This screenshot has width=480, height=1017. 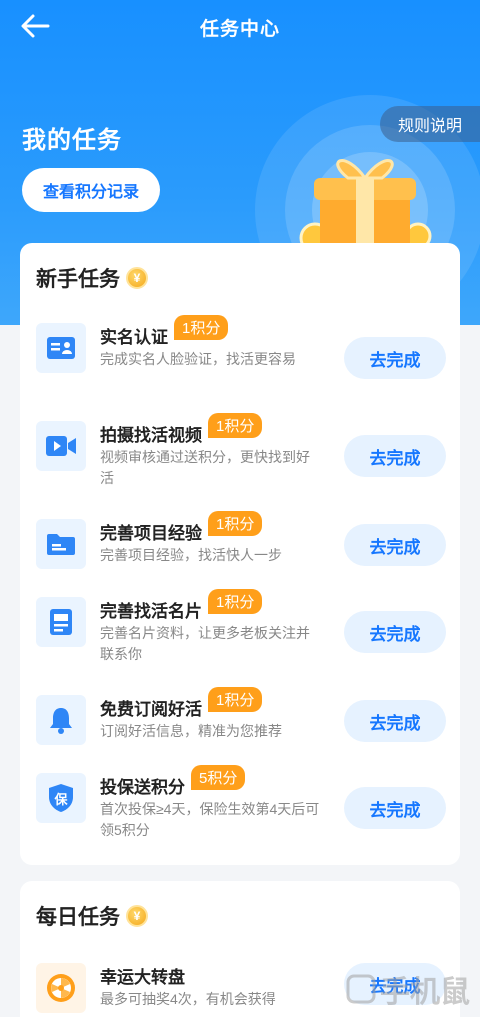 What do you see at coordinates (61, 988) in the screenshot?
I see `wheel-icon` at bounding box center [61, 988].